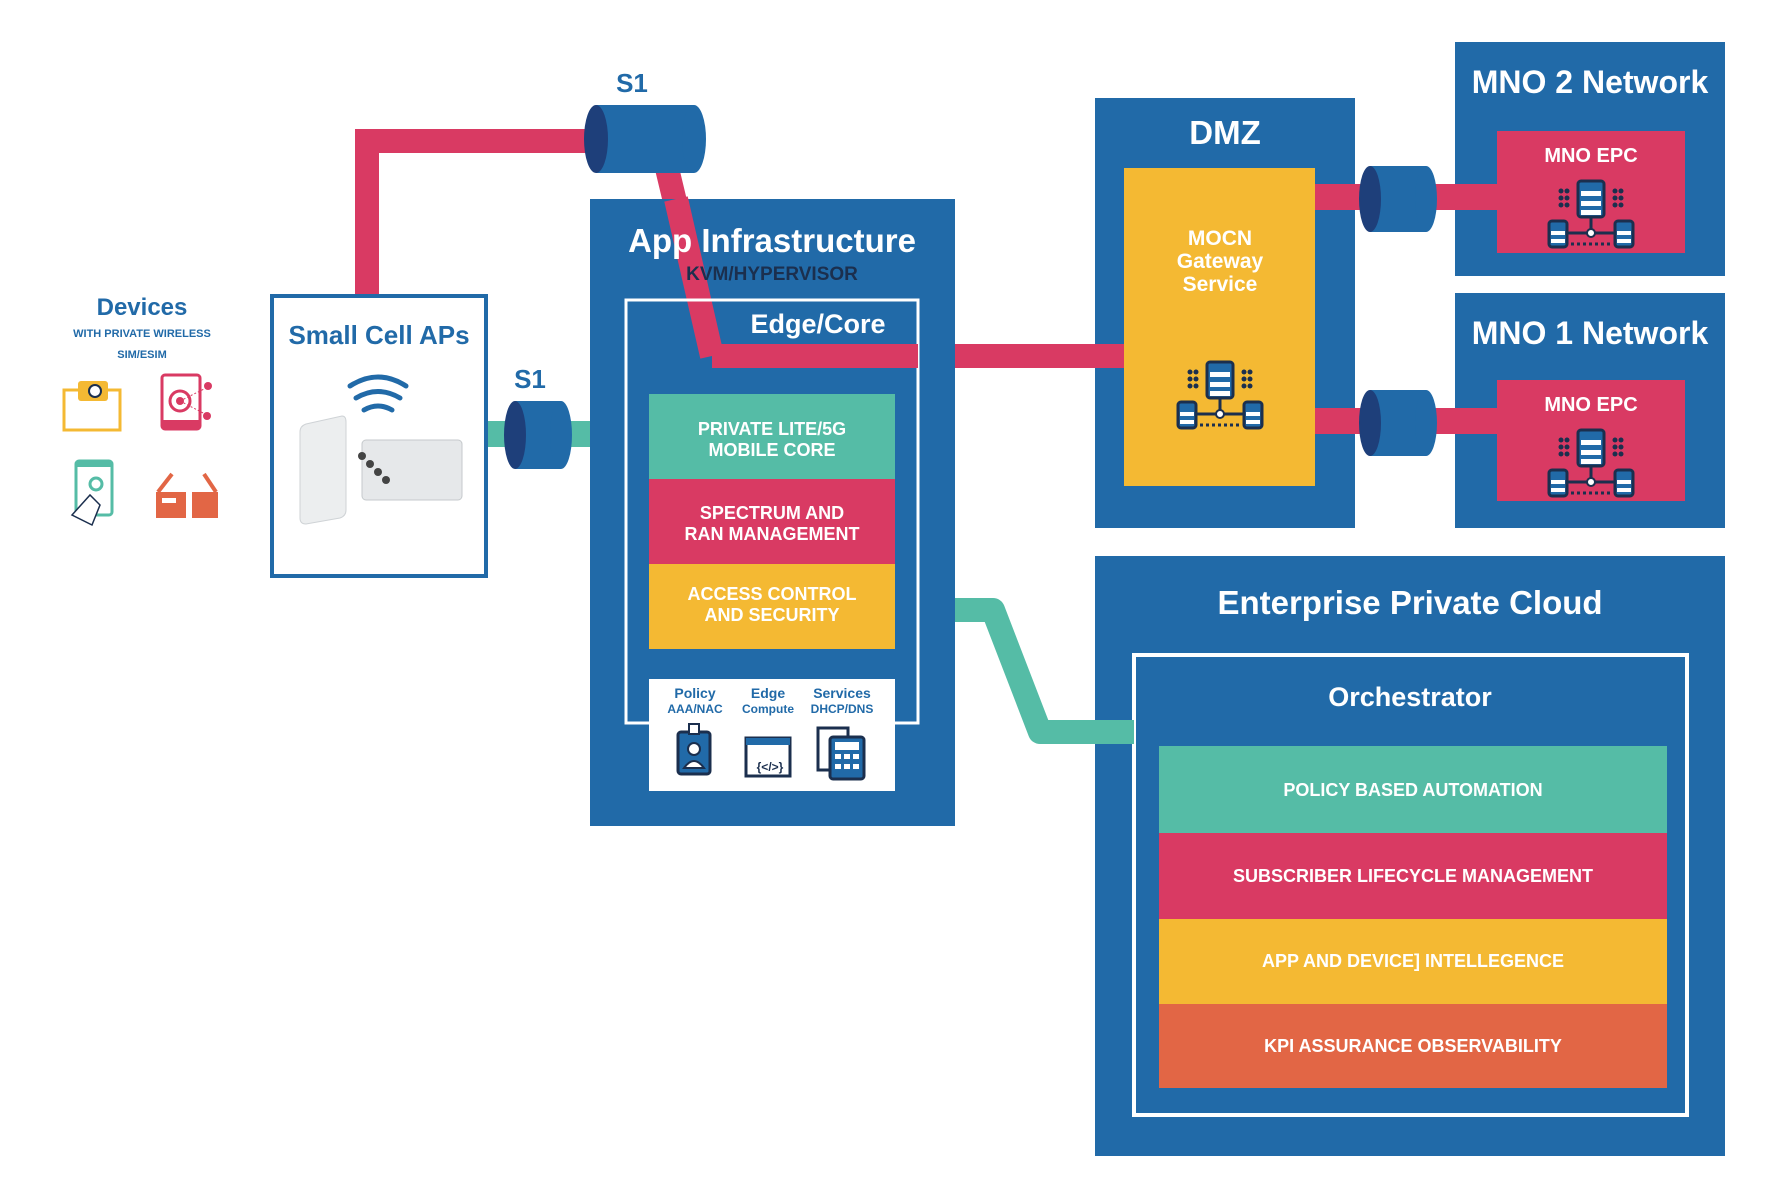 The width and height of the screenshot is (1774, 1182). Describe the element at coordinates (187, 495) in the screenshot. I see `smart-glasses-icon` at that location.